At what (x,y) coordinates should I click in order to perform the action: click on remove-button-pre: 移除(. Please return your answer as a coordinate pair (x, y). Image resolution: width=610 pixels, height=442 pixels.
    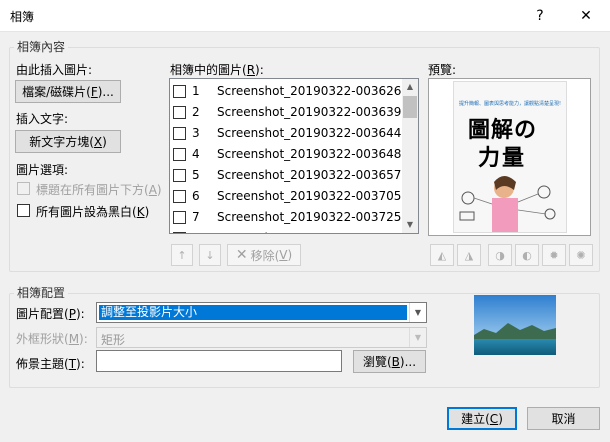
    Looking at the image, I should click on (265, 255).